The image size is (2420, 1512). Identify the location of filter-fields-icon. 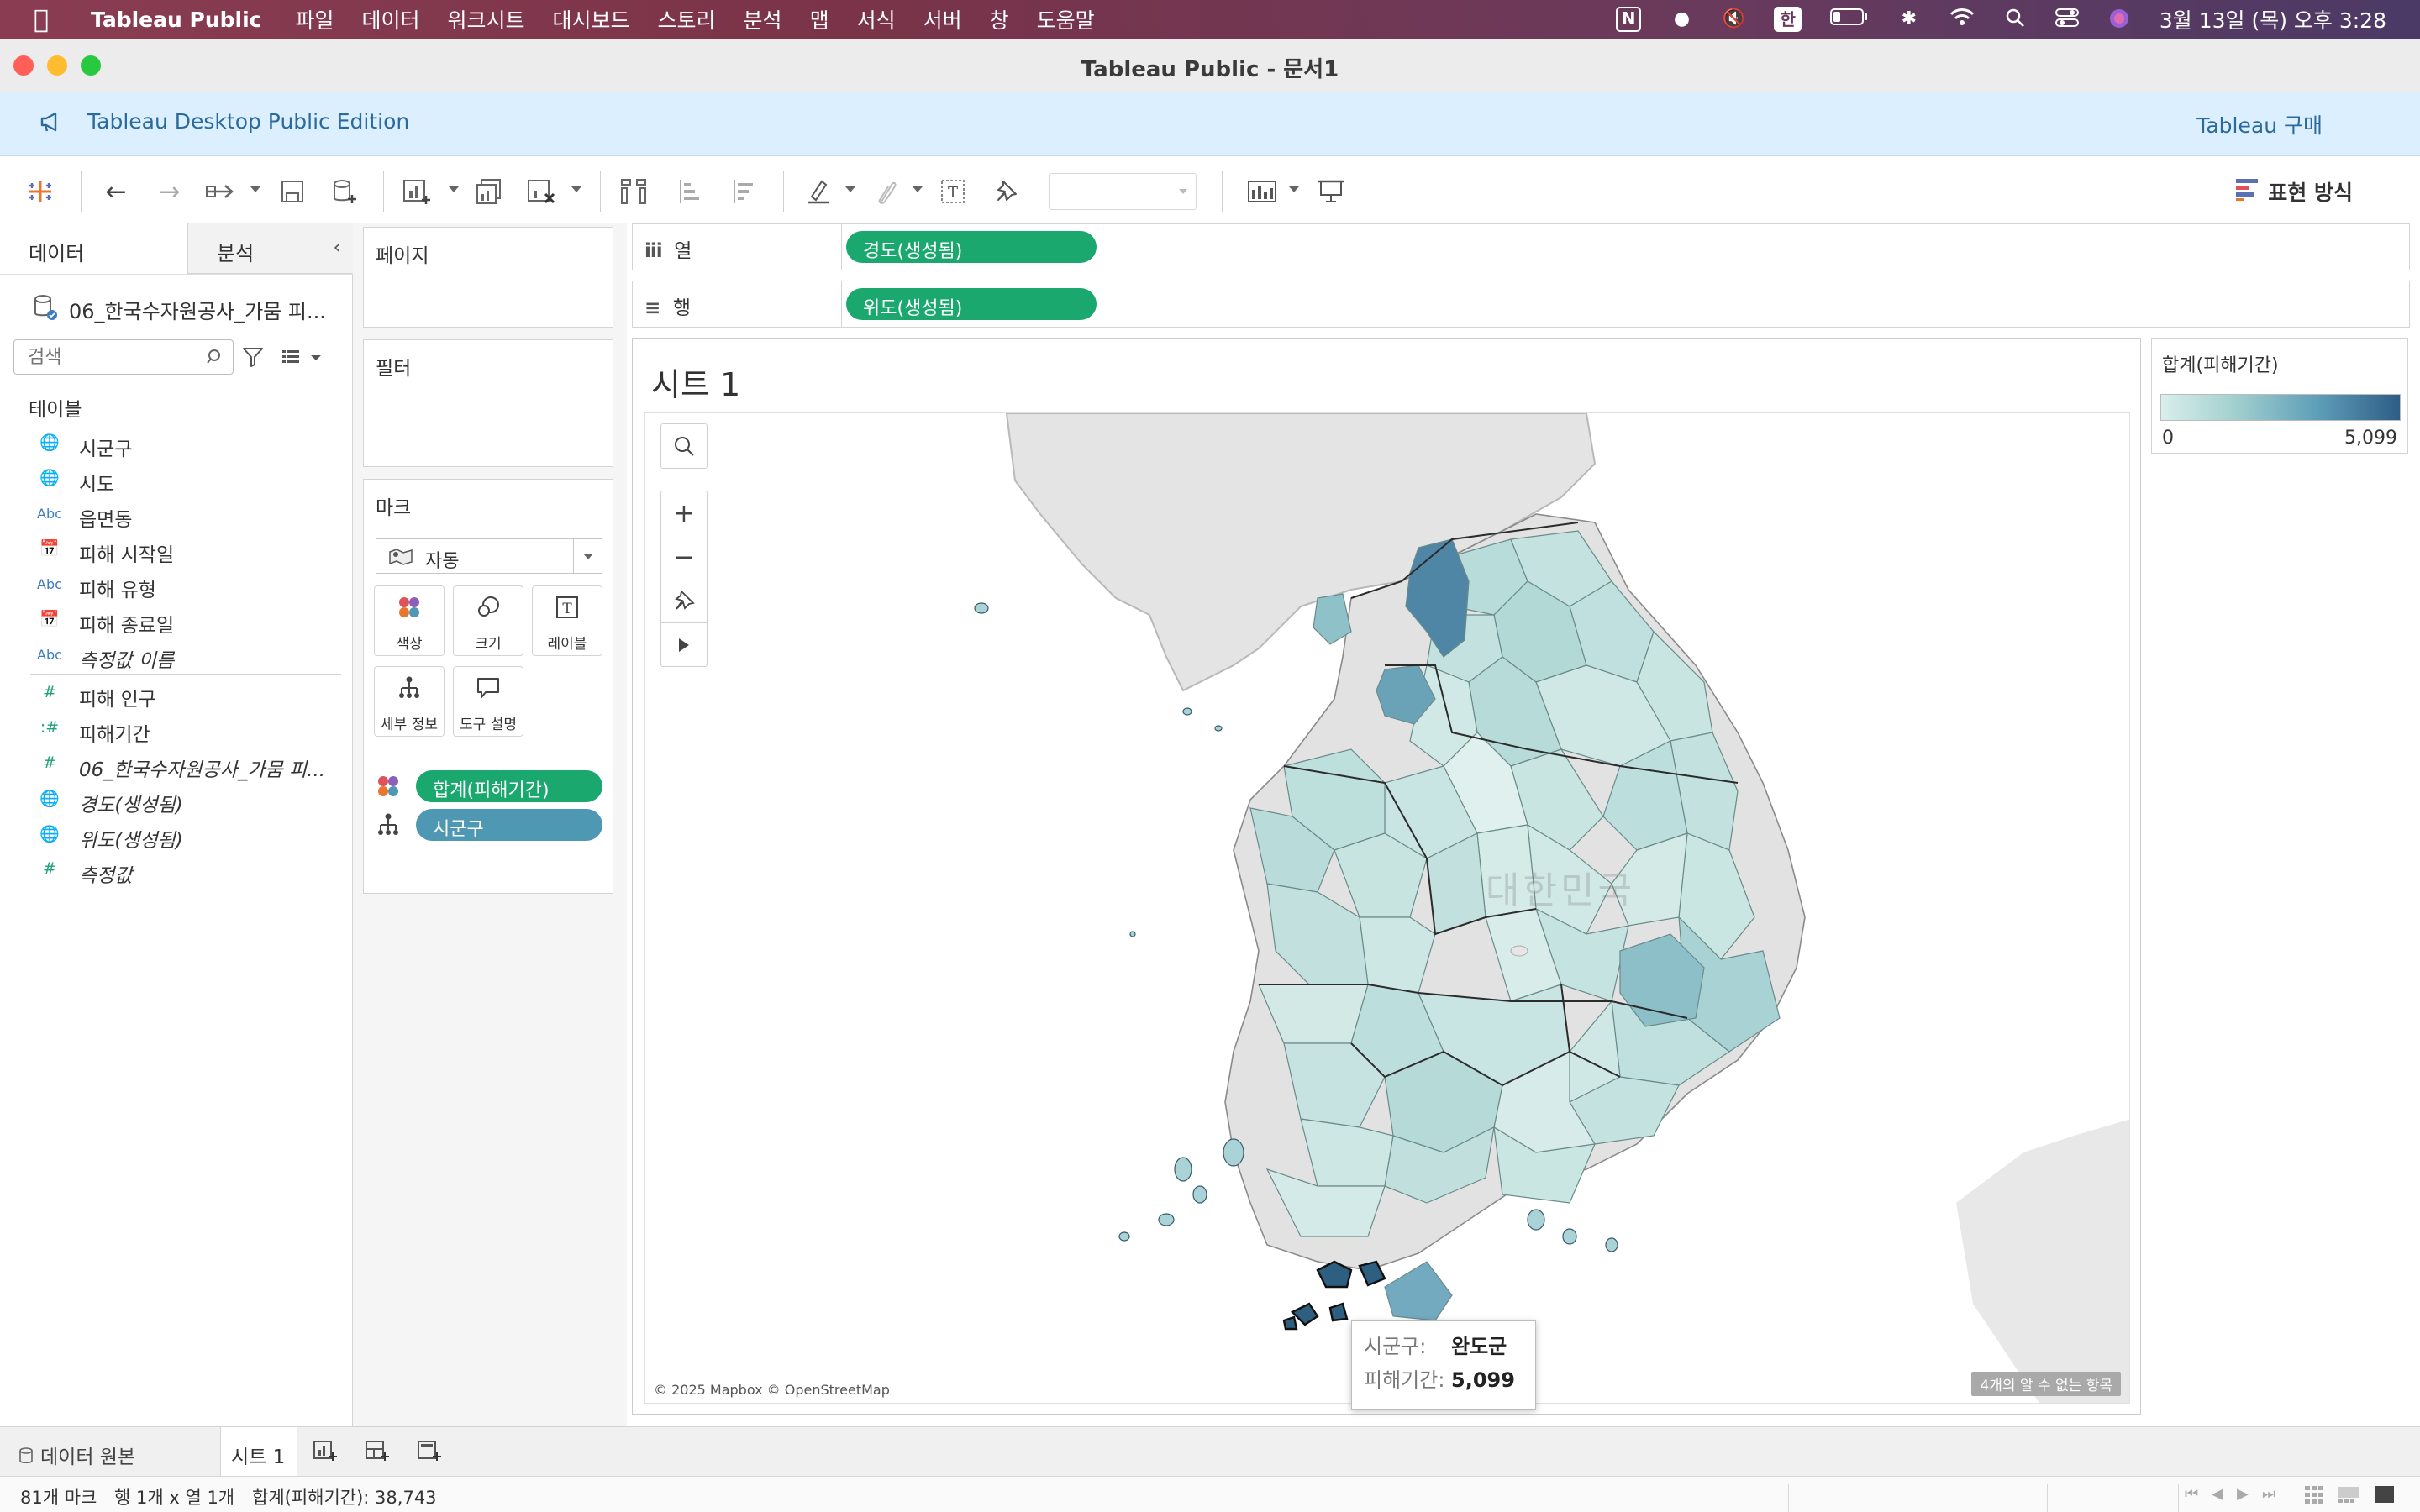
(253, 358).